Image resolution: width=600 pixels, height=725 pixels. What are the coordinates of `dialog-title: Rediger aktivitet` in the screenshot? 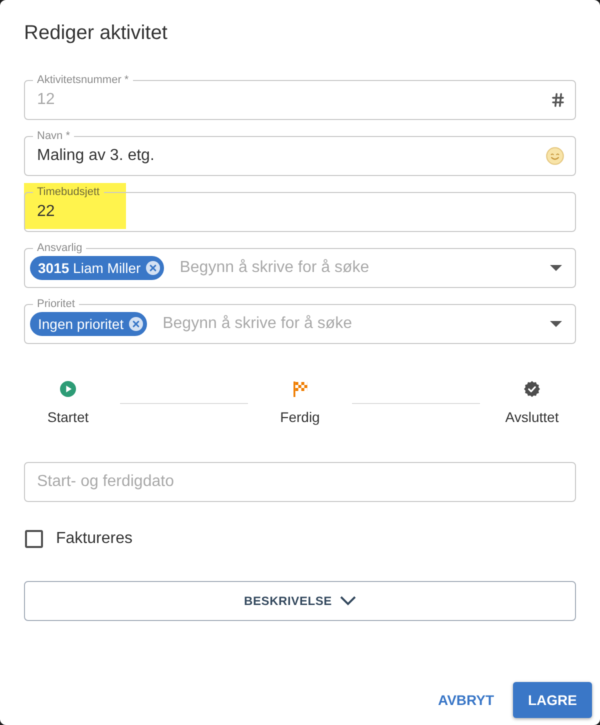 It's located at (96, 33).